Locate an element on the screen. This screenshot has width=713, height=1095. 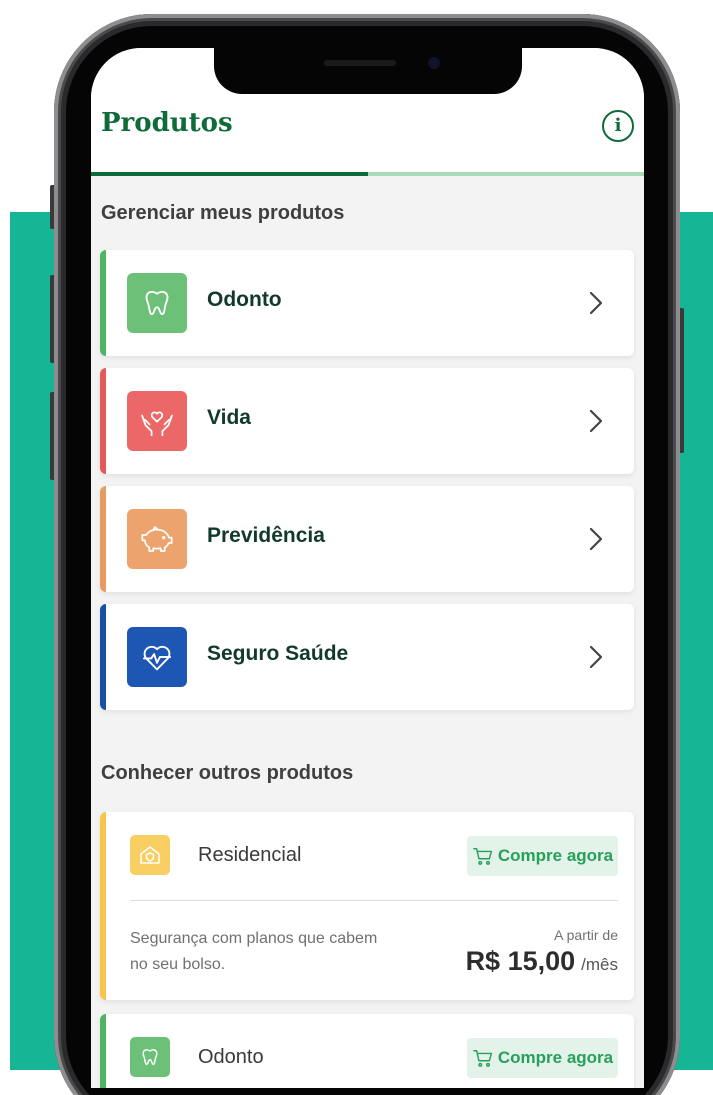
product-card-label: Seguro Saúde is located at coordinates (278, 653).